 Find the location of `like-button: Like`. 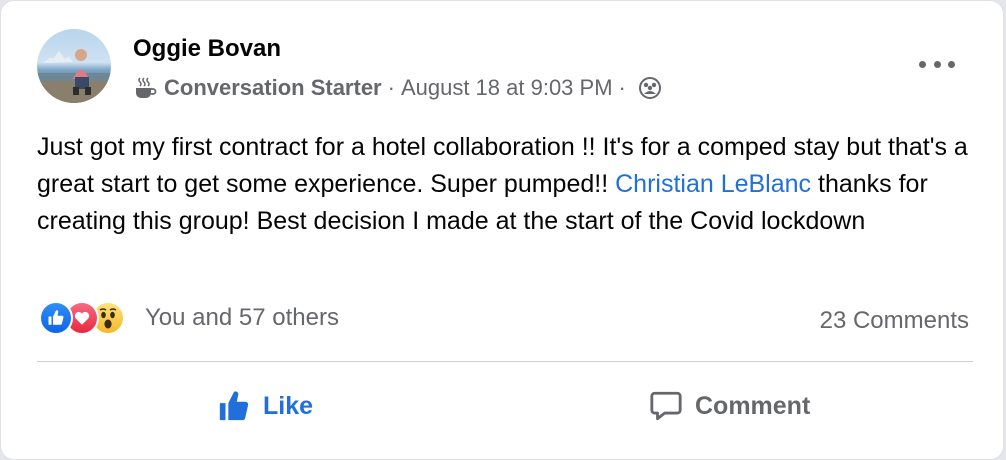

like-button: Like is located at coordinates (265, 406).